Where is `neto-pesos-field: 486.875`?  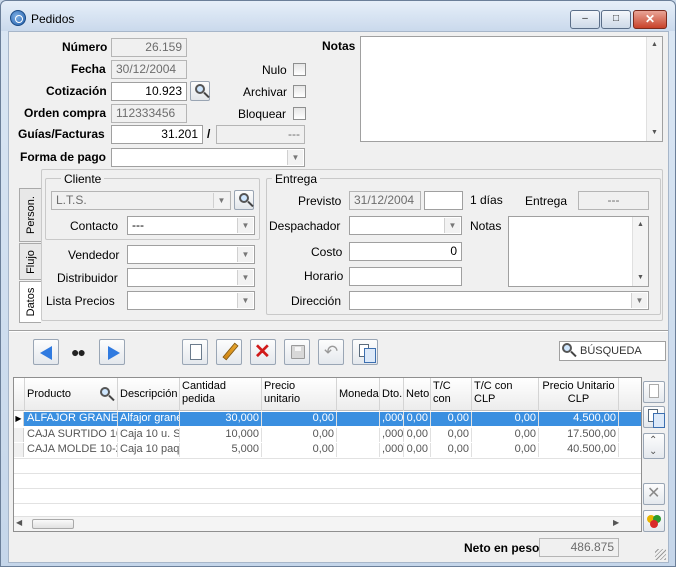
neto-pesos-field: 486.875 is located at coordinates (579, 547).